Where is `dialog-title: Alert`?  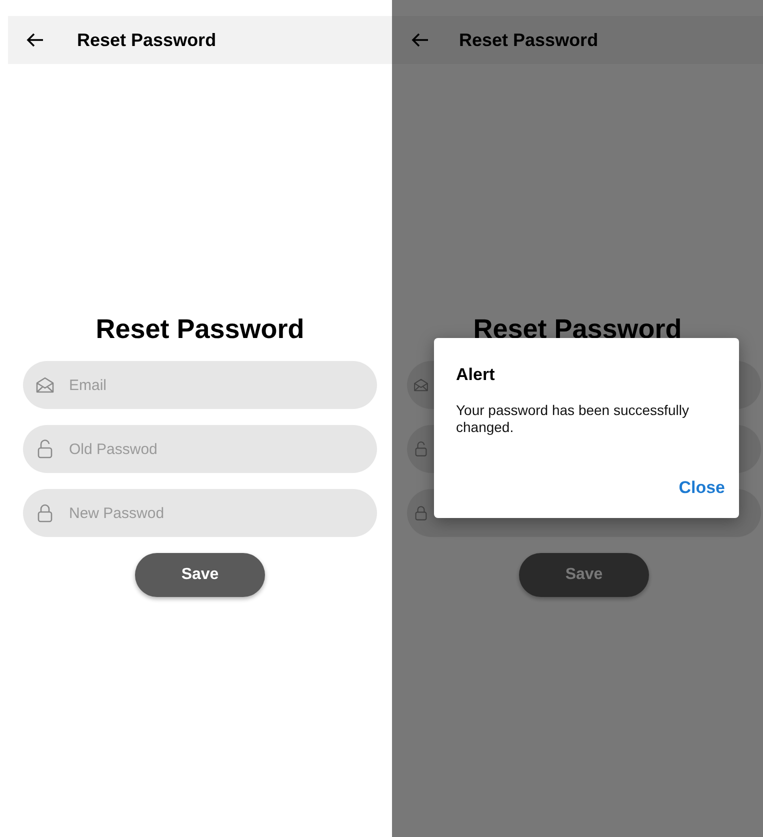 dialog-title: Alert is located at coordinates (476, 375).